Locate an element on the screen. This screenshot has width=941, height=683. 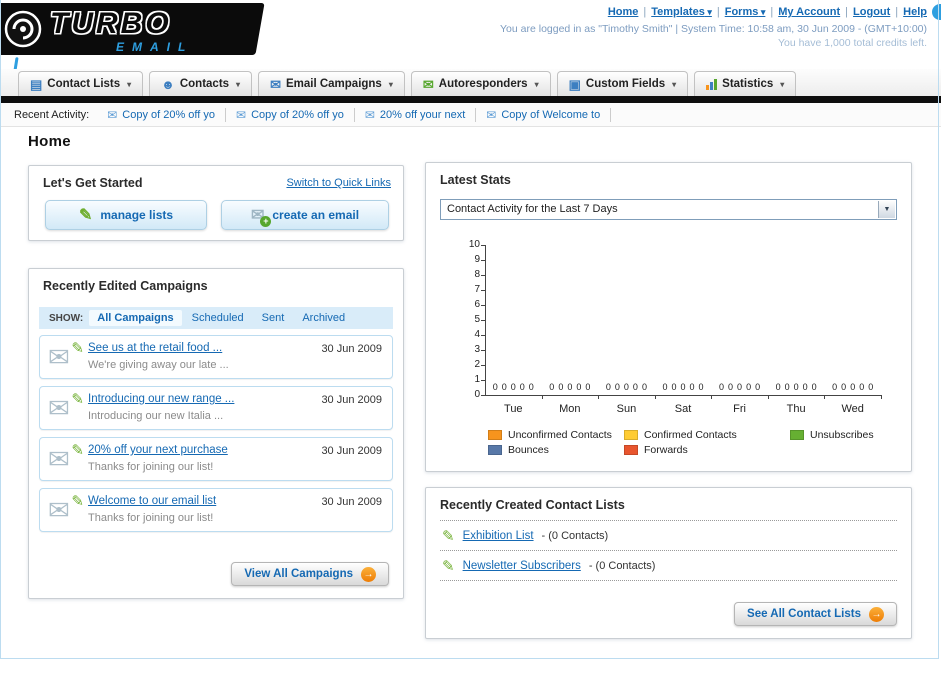
view-all-campaigns-label: View All Campaigns is located at coordinates (298, 574).